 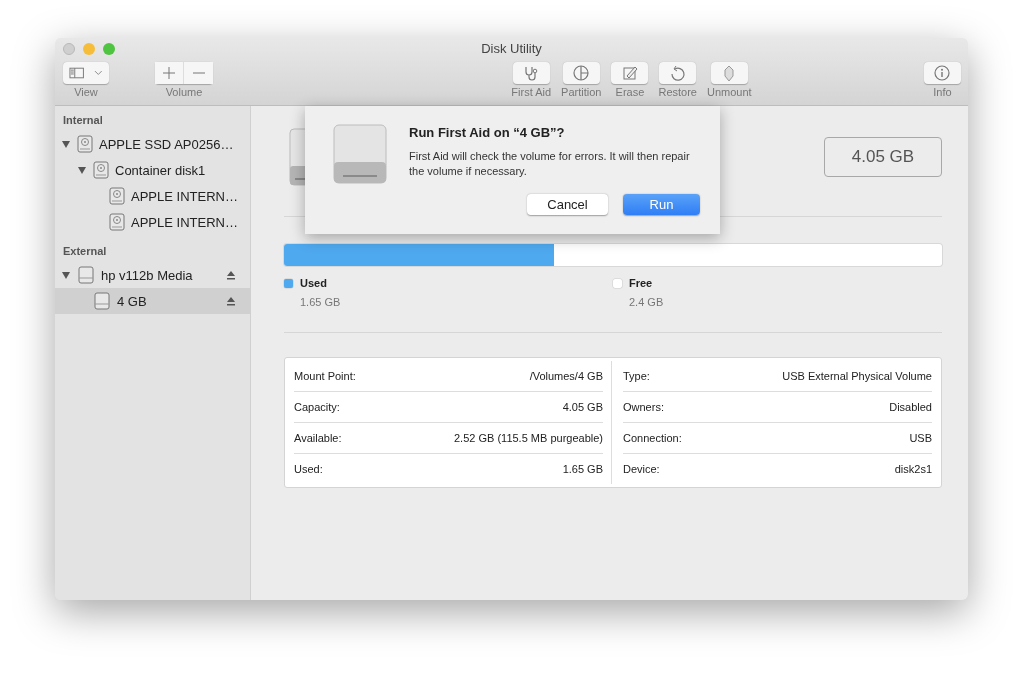 I want to click on legend-label: Used, so click(x=313, y=283).